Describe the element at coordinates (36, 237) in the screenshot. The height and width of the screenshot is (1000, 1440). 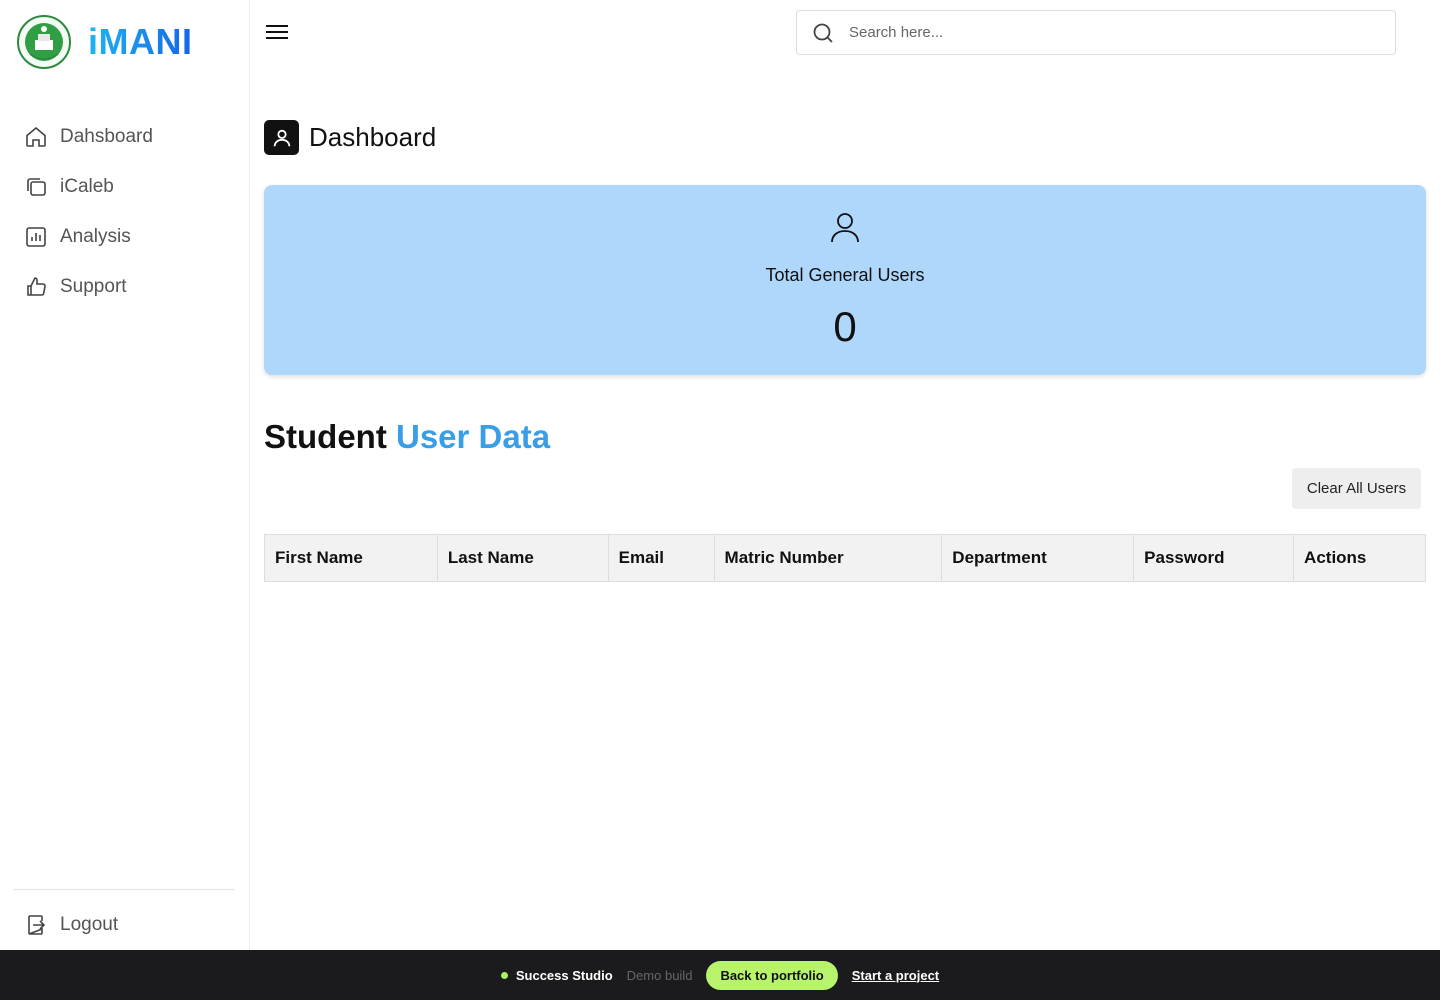
I see `chart-icon` at that location.